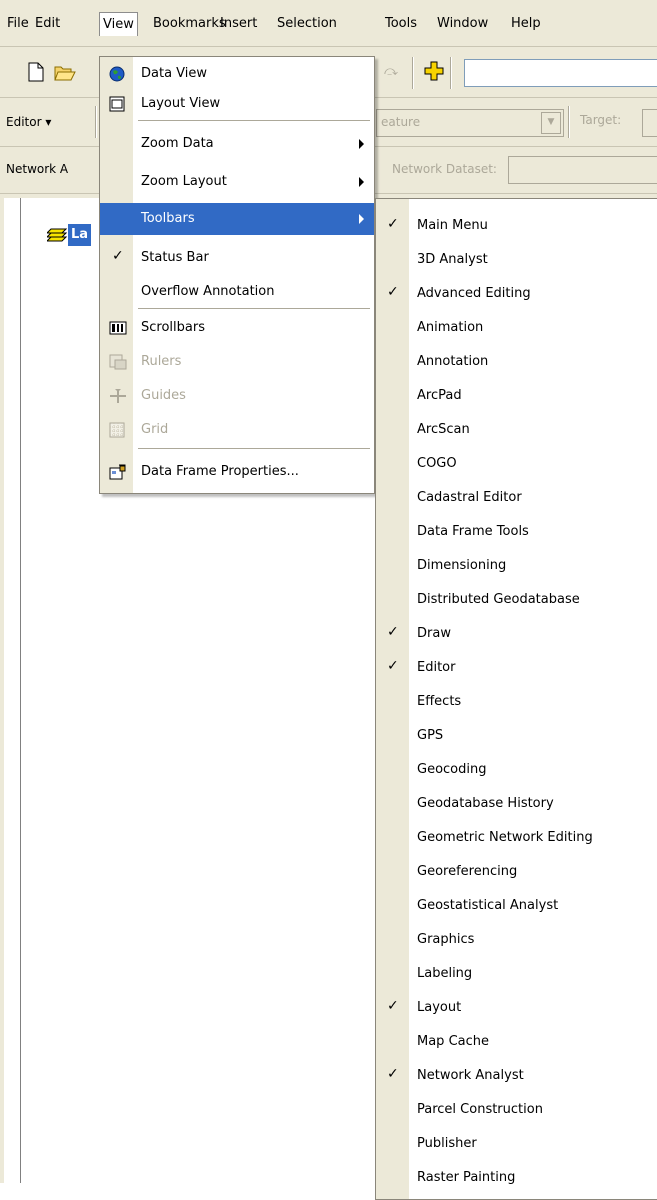 This screenshot has width=657, height=1200. I want to click on menu-insert: Insert, so click(238, 24).